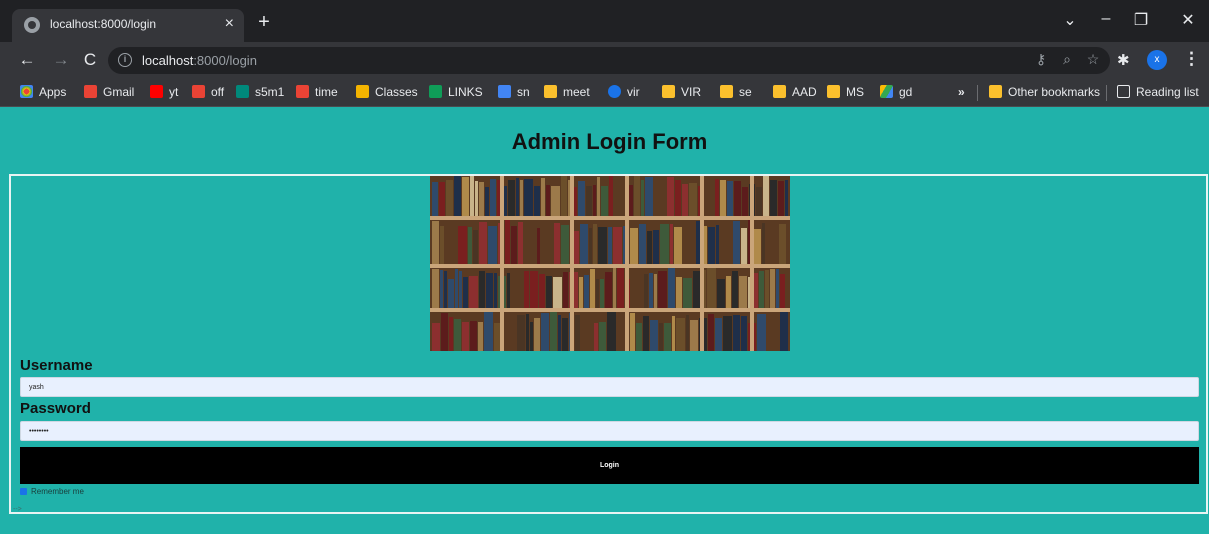 The image size is (1209, 534). I want to click on reading-list-button: Reading list, so click(1158, 92).